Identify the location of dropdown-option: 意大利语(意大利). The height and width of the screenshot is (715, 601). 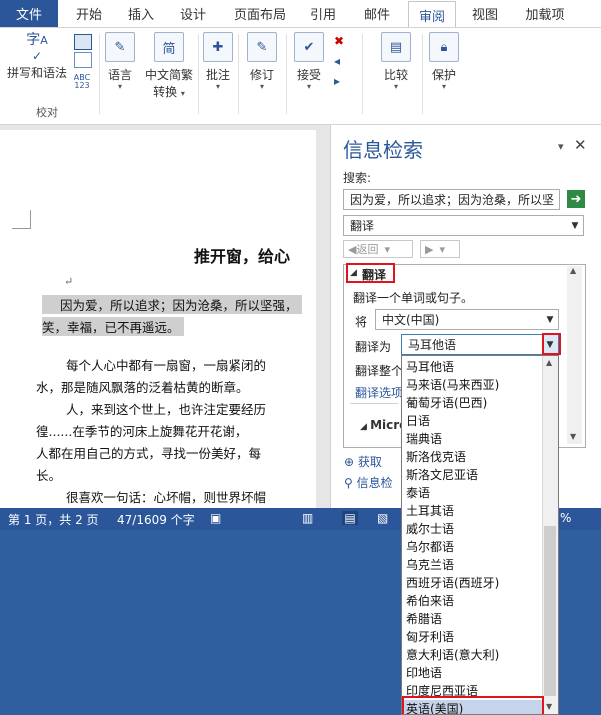
(474, 655).